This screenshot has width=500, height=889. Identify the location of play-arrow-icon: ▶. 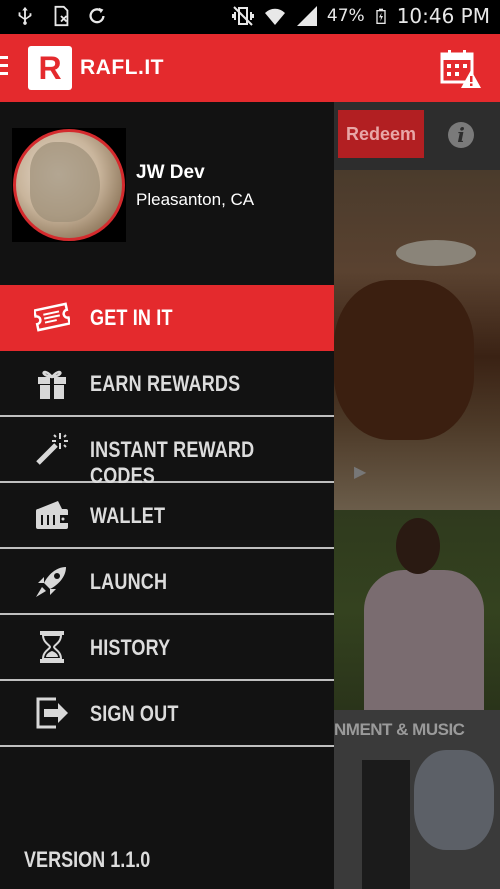
(360, 472).